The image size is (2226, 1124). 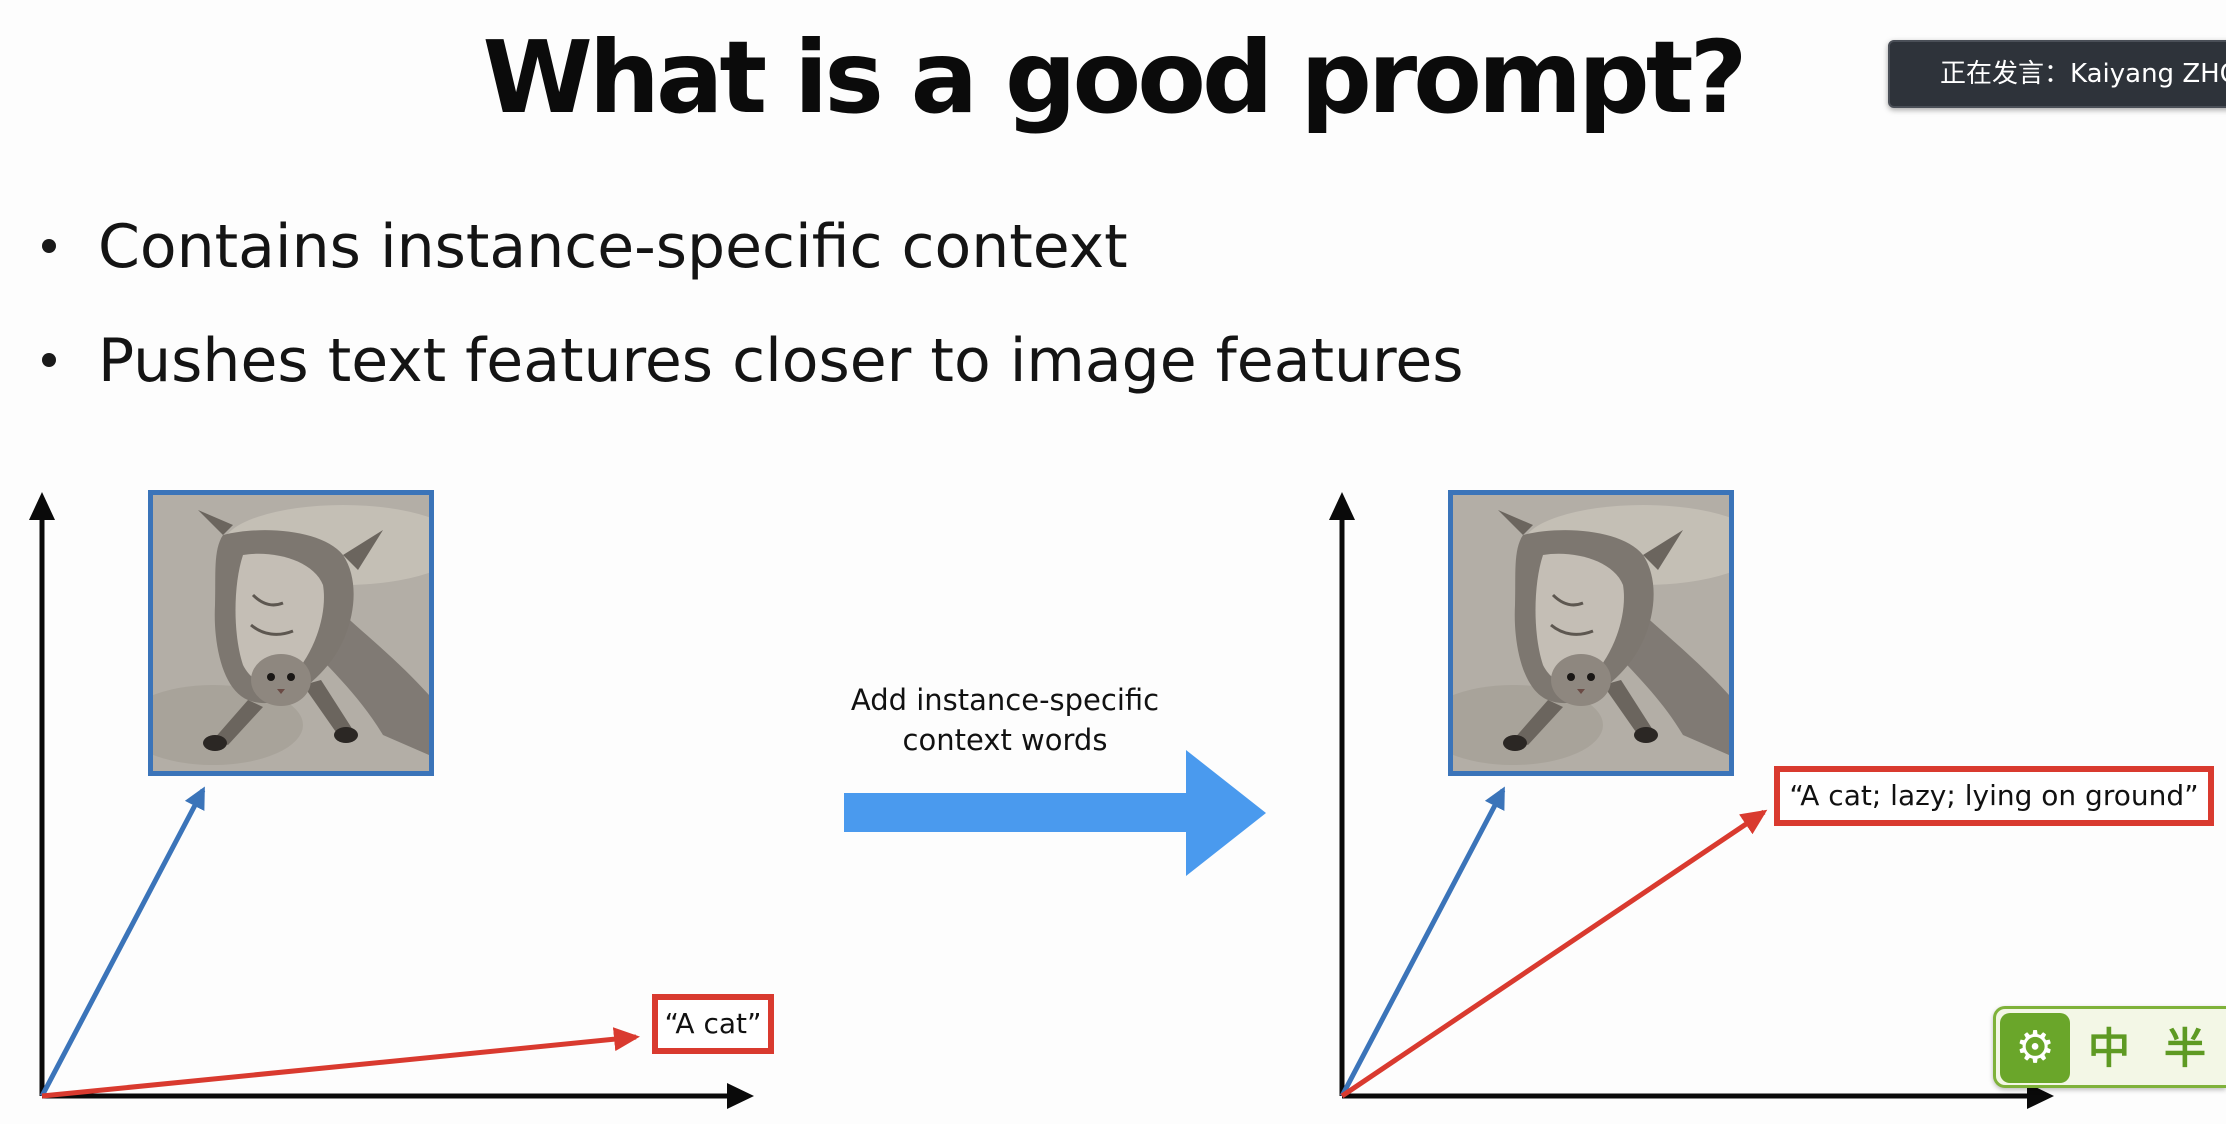 I want to click on right-prompt-box: “A cat; lazy; lying on ground”, so click(x=1994, y=796).